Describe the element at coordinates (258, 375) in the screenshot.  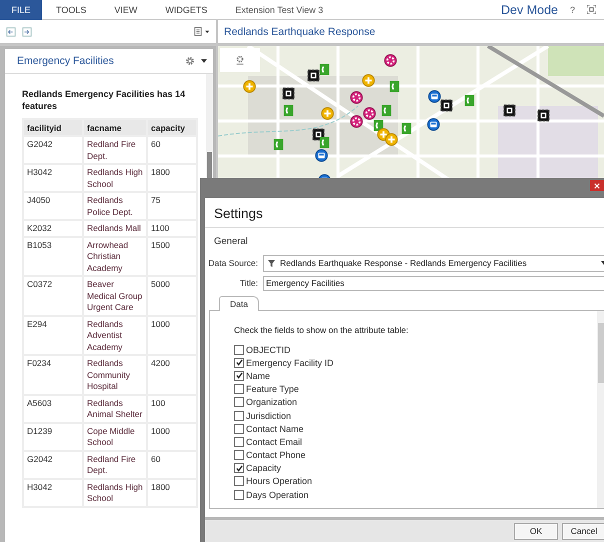
I see `checkbox-label: Name` at that location.